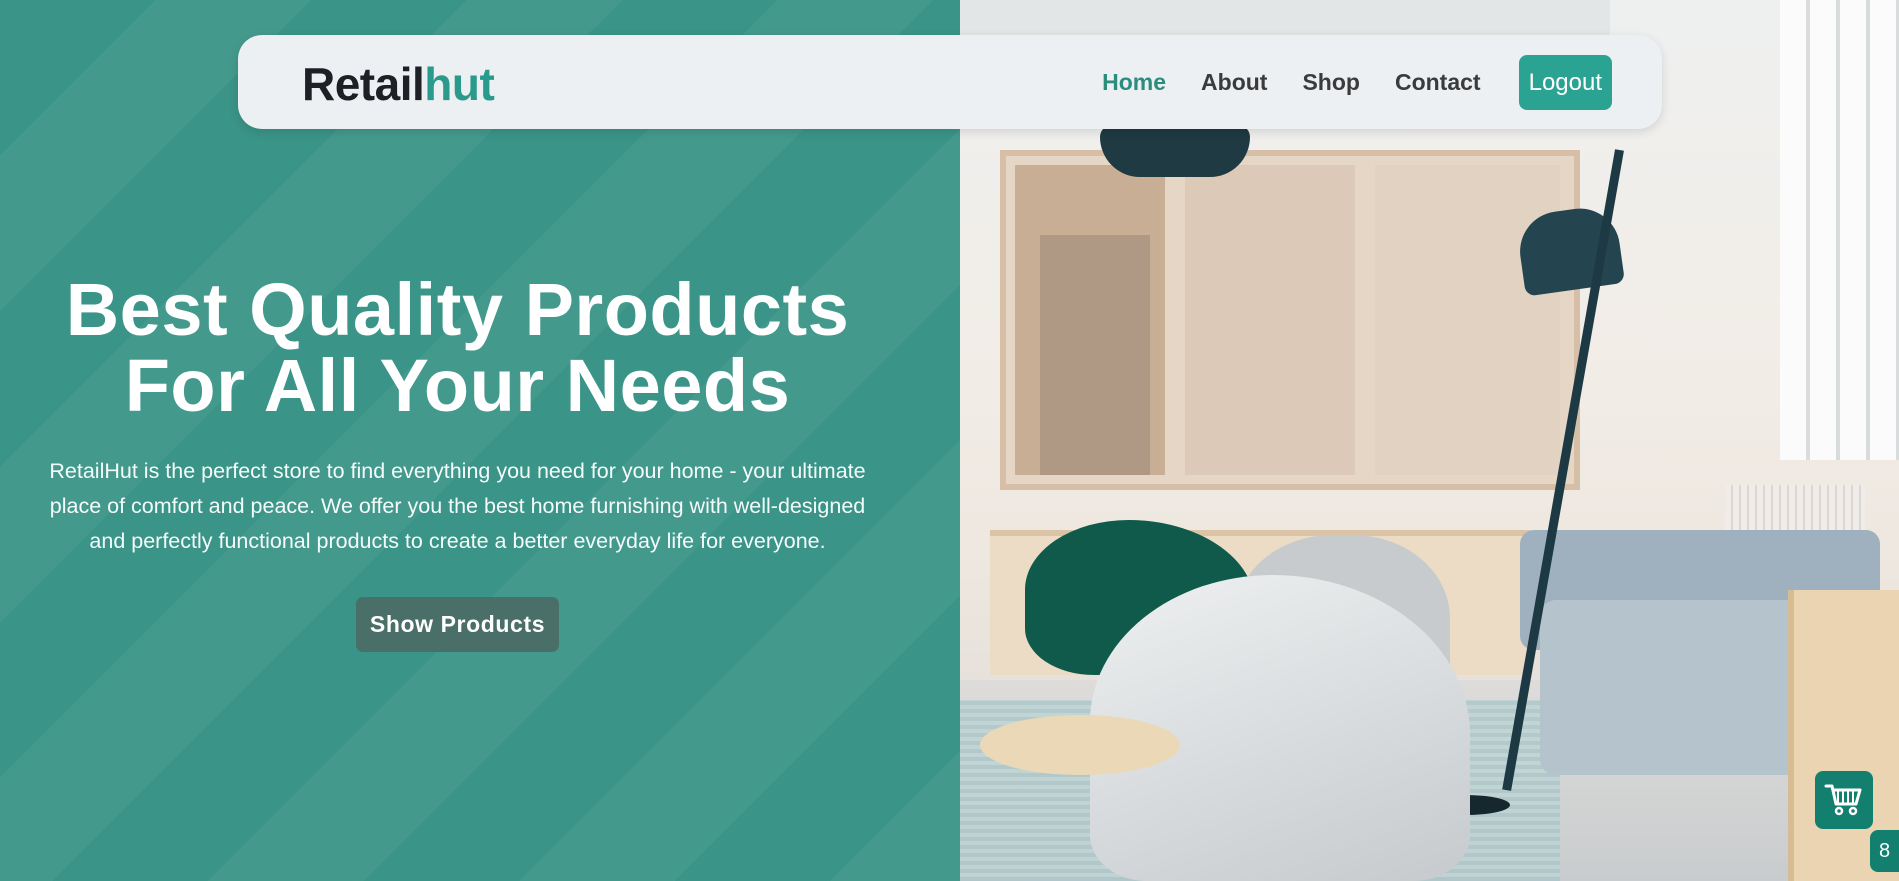  I want to click on side-window, so click(1839, 230).